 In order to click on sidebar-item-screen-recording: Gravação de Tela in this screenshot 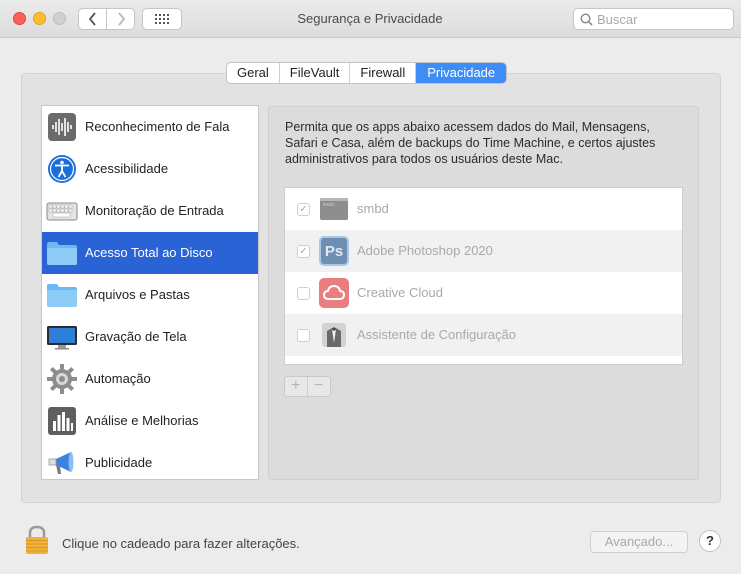, I will do `click(150, 337)`.